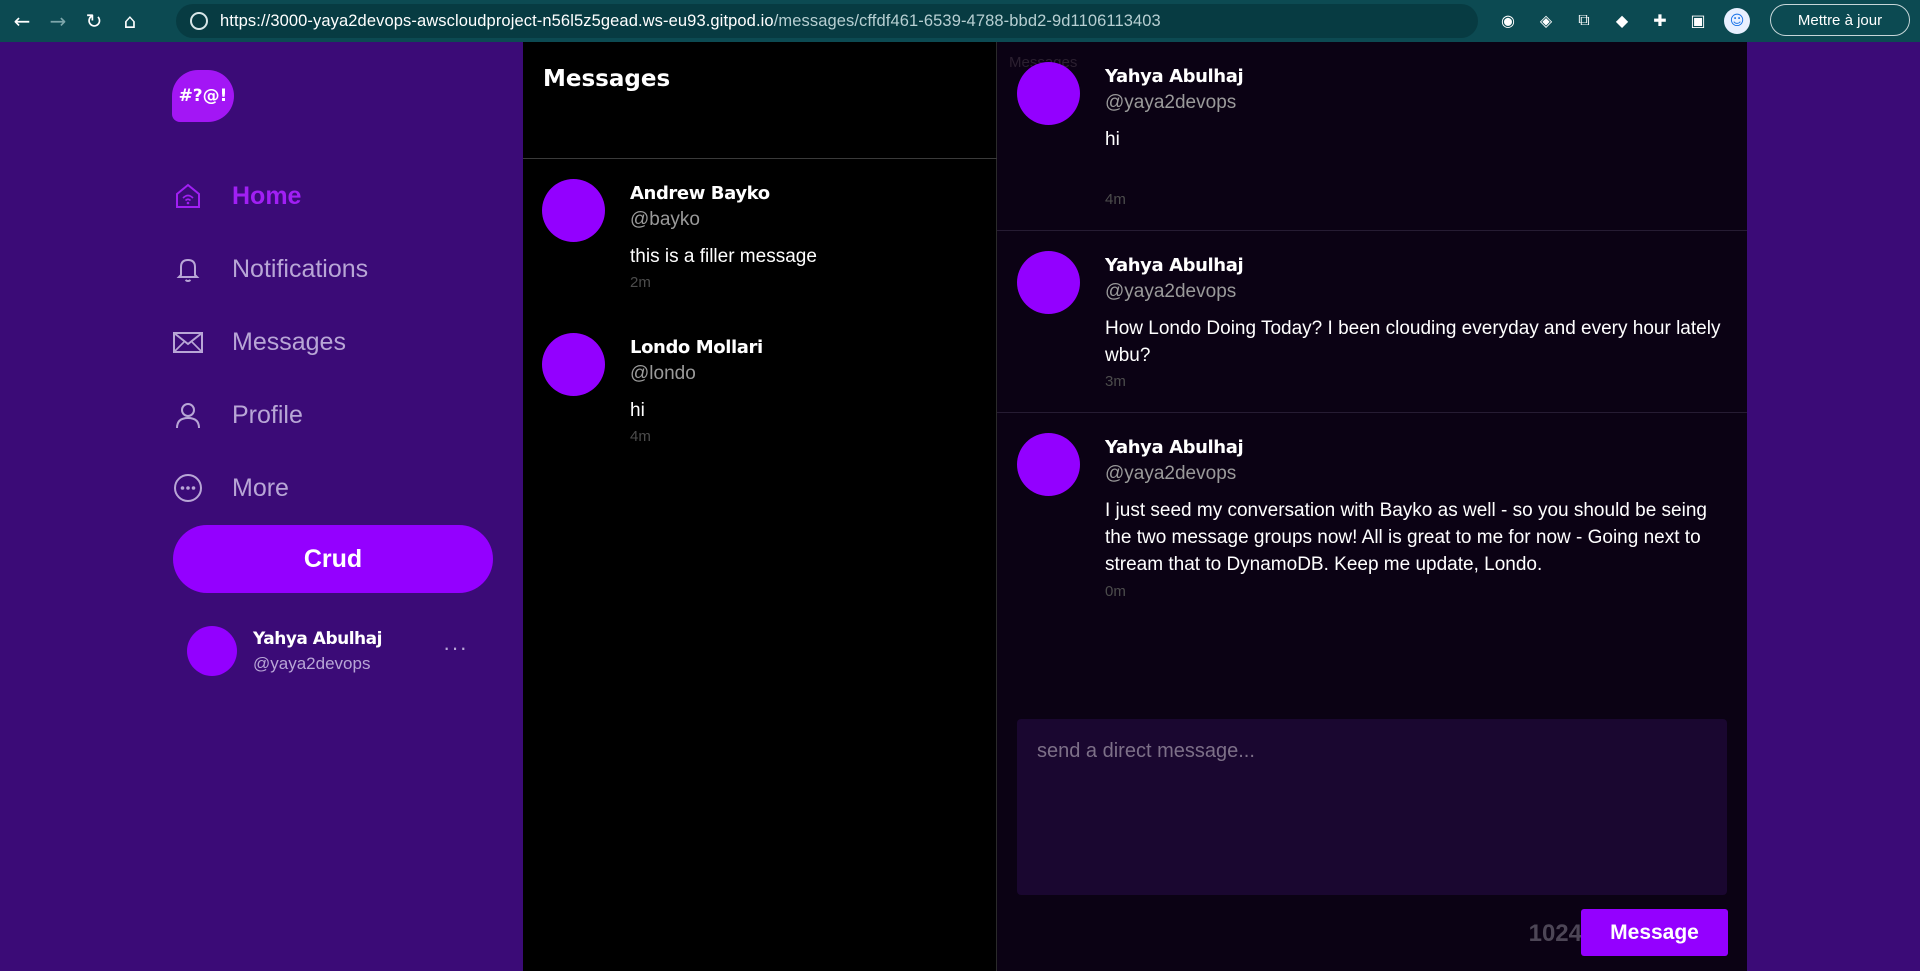 This screenshot has height=971, width=1920. What do you see at coordinates (58, 21) in the screenshot?
I see `forward-icon: →` at bounding box center [58, 21].